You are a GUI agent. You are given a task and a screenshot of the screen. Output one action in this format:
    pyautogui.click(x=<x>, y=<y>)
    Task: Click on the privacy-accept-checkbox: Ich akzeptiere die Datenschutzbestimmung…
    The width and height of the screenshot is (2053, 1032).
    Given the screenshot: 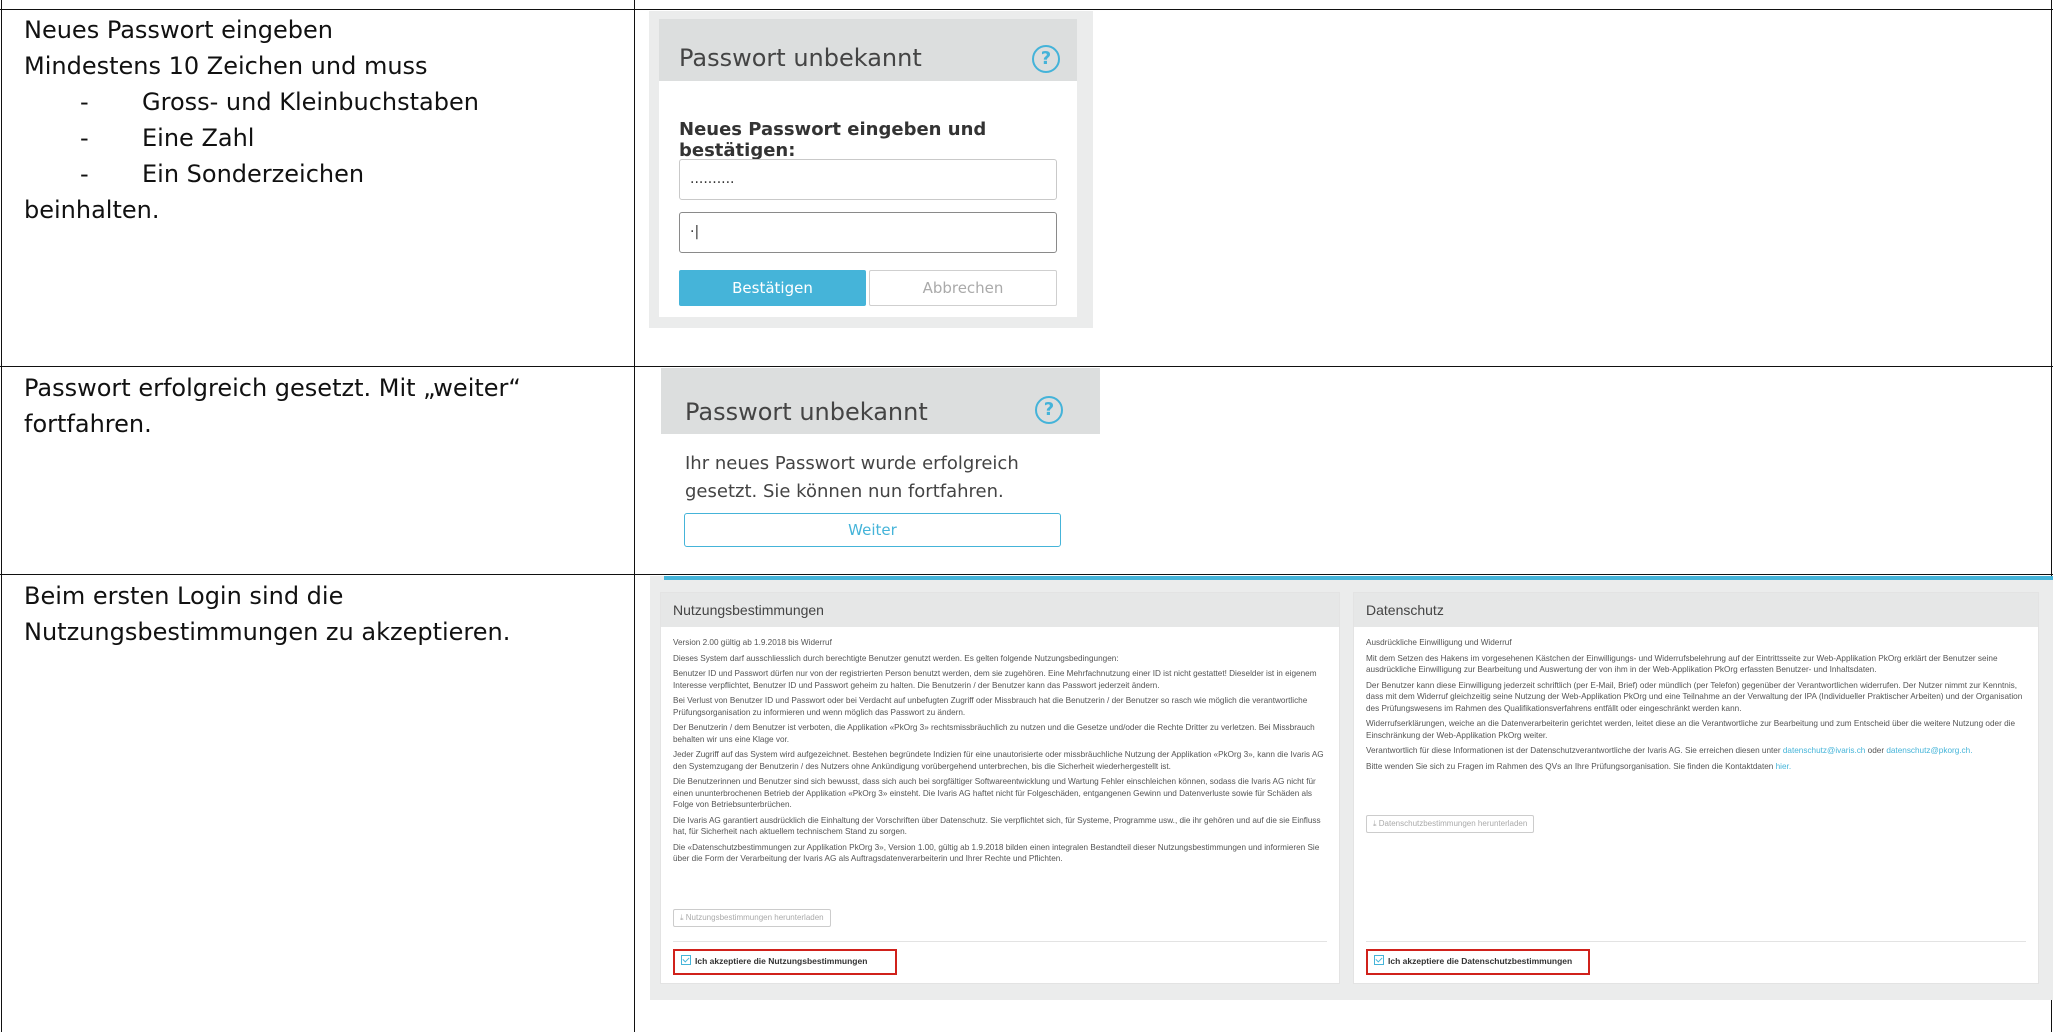 What is the action you would take?
    pyautogui.click(x=1478, y=962)
    